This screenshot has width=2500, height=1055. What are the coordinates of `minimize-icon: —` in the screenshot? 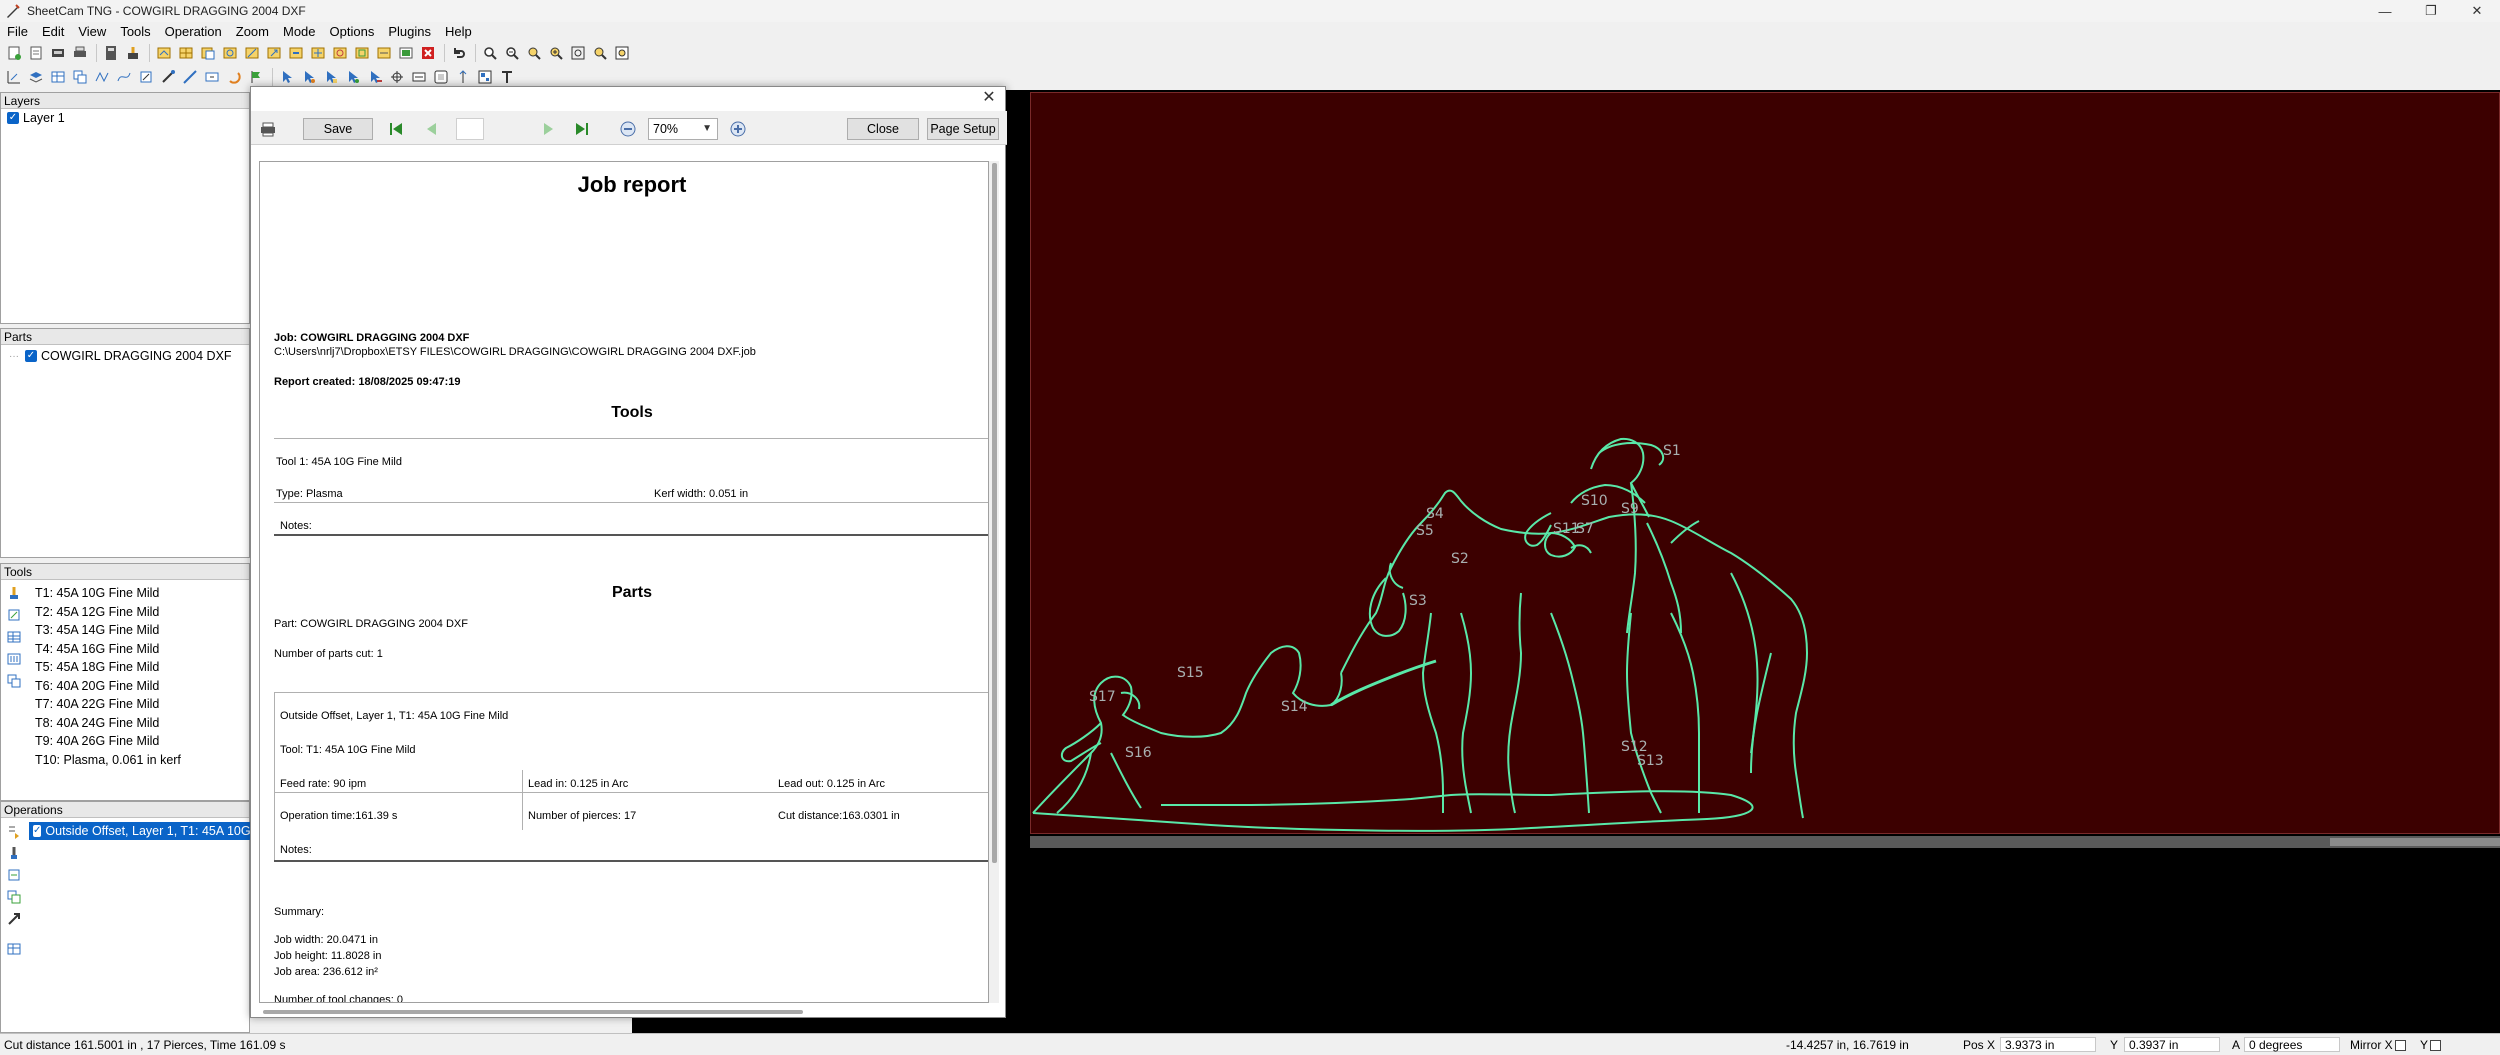 It's located at (2385, 11).